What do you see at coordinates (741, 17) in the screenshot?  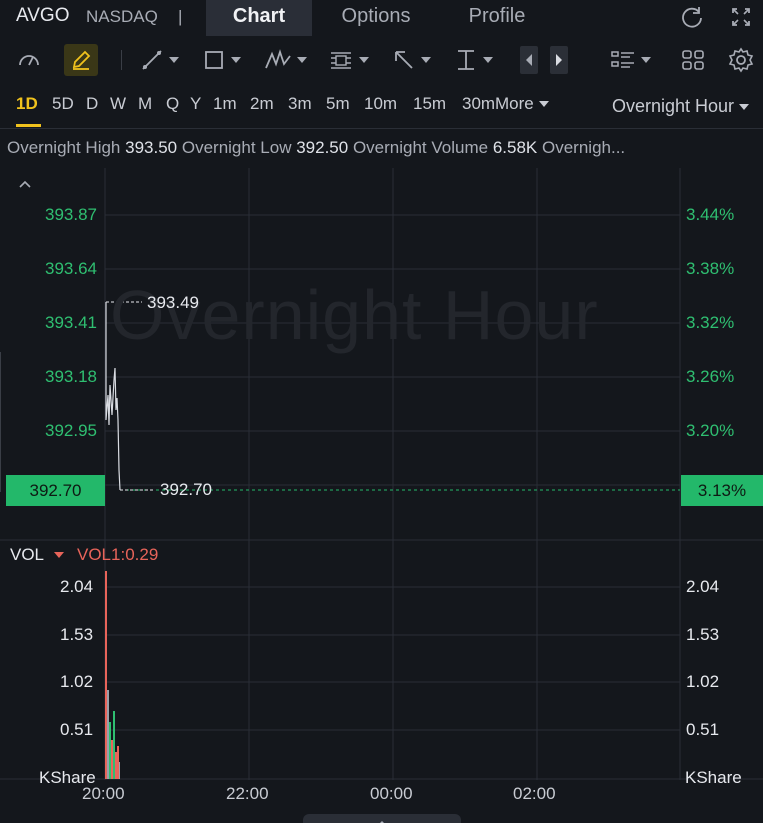 I see `fullscreen-icon` at bounding box center [741, 17].